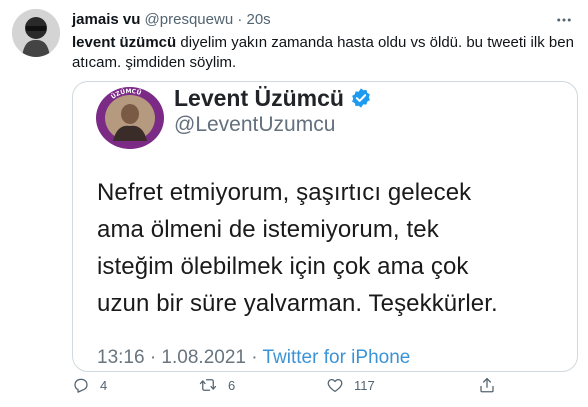 The height and width of the screenshot is (407, 588). What do you see at coordinates (259, 19) in the screenshot?
I see `tweet-timestamp: 20s` at bounding box center [259, 19].